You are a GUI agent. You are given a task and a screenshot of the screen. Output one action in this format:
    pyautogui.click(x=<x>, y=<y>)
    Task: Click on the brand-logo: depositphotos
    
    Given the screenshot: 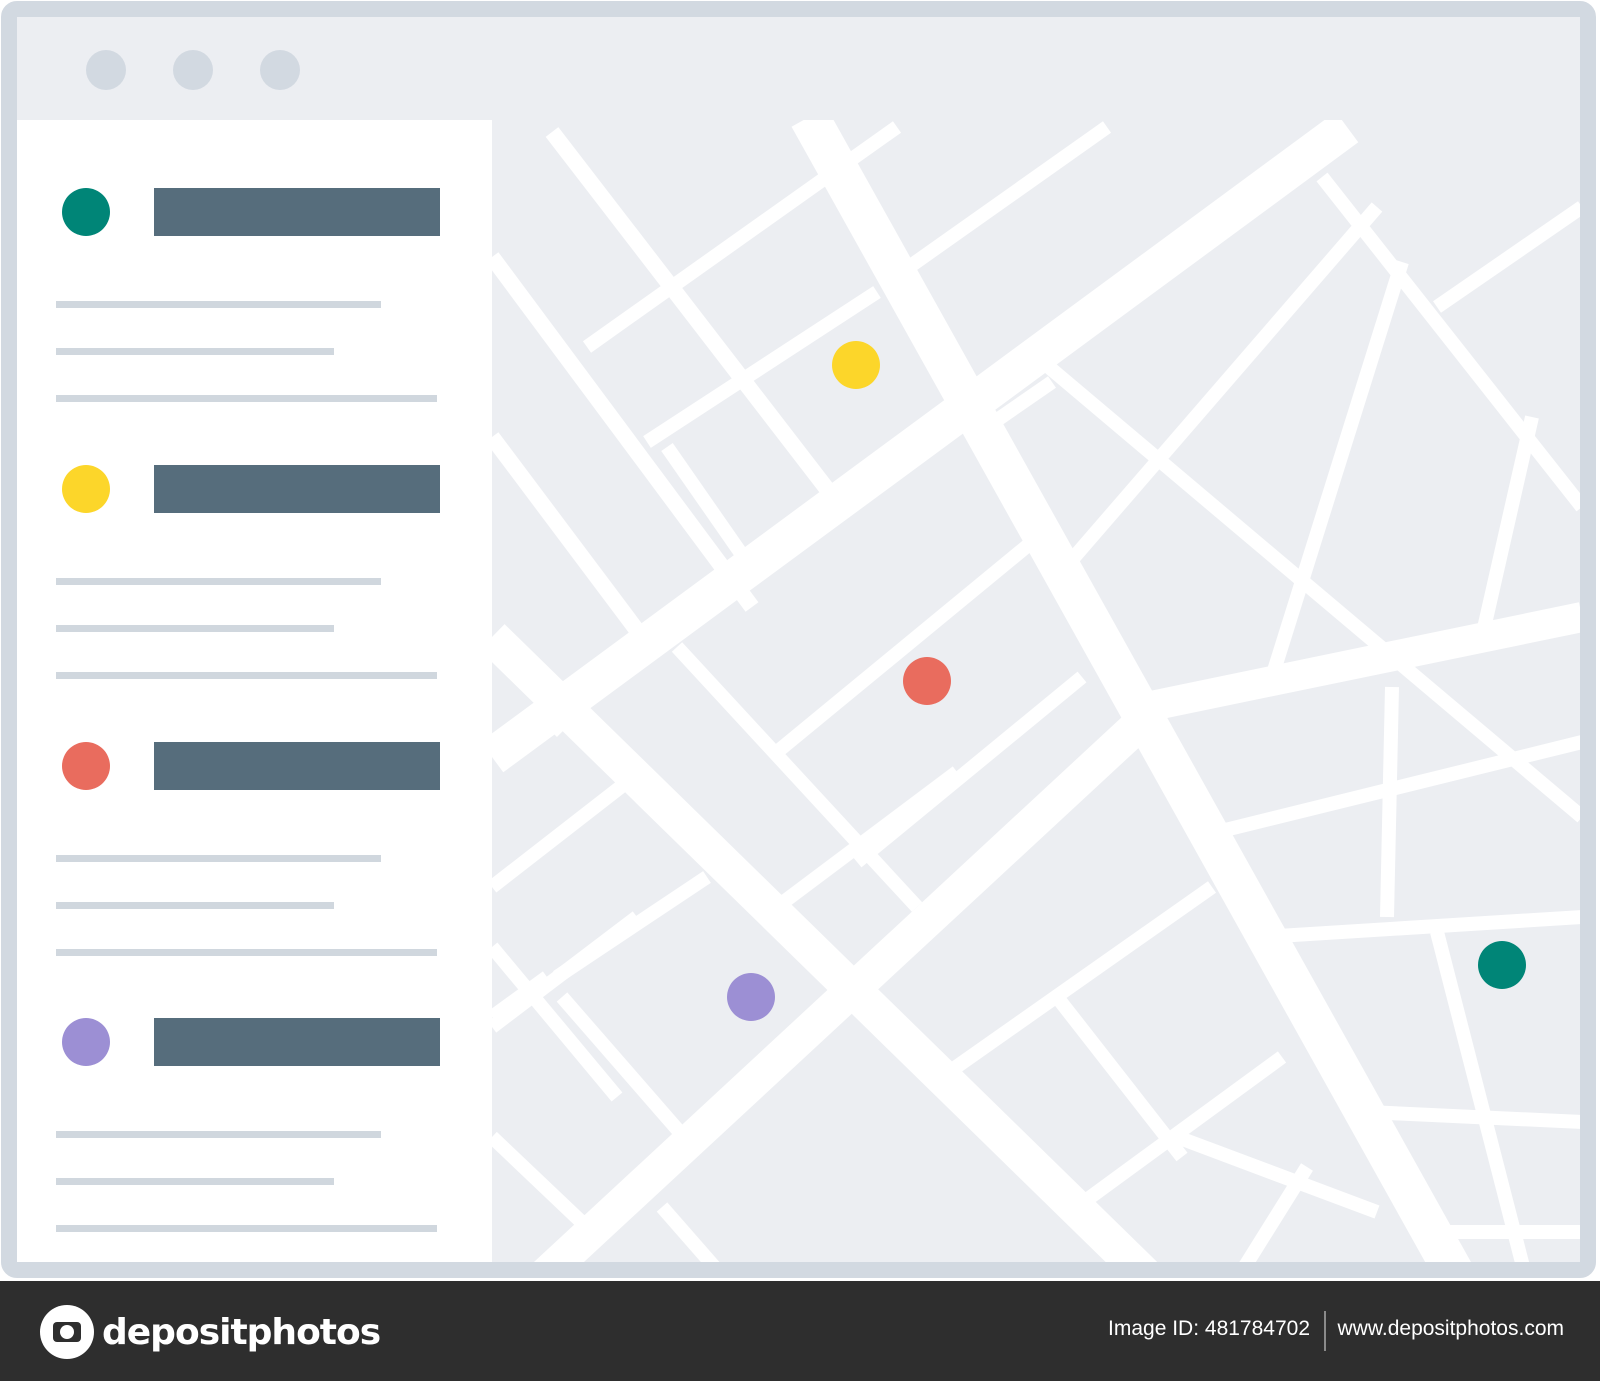 What is the action you would take?
    pyautogui.click(x=210, y=1332)
    